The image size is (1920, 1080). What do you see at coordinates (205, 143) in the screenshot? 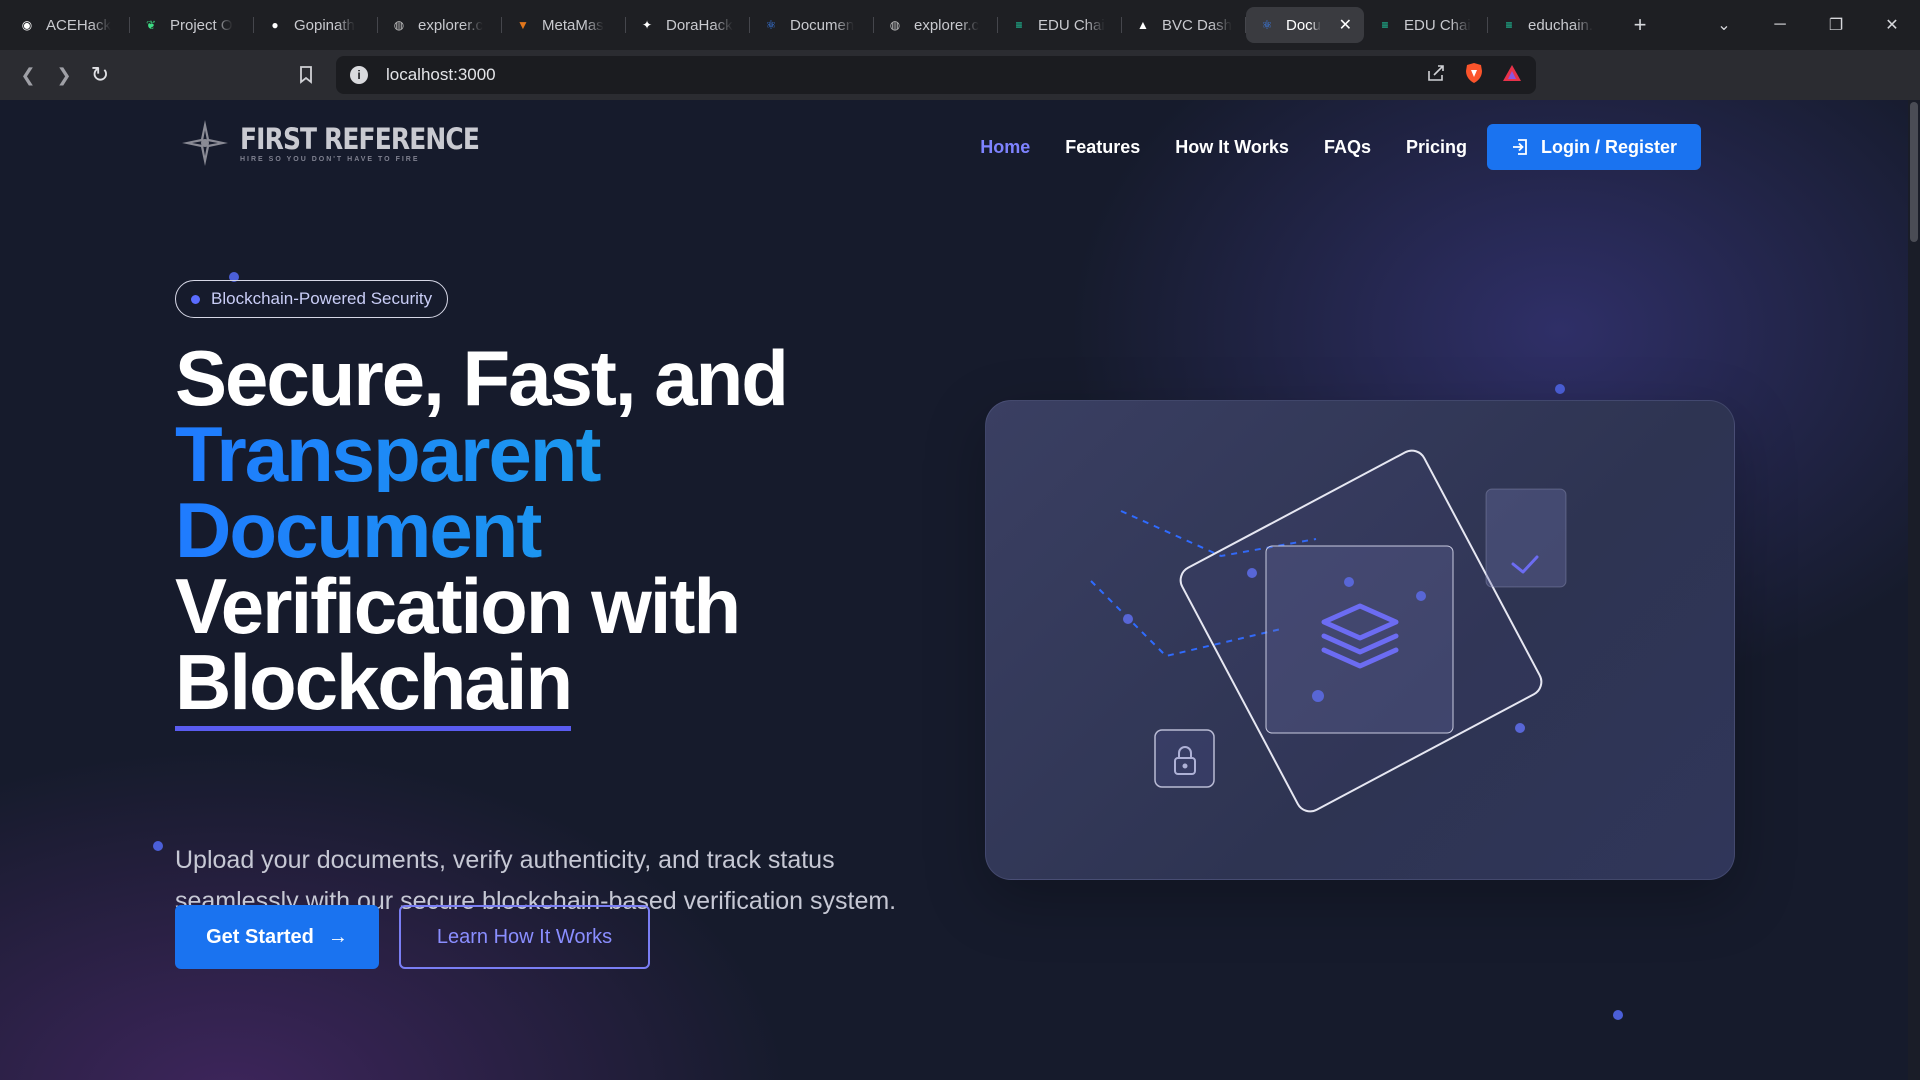
I see `logo-star-icon` at bounding box center [205, 143].